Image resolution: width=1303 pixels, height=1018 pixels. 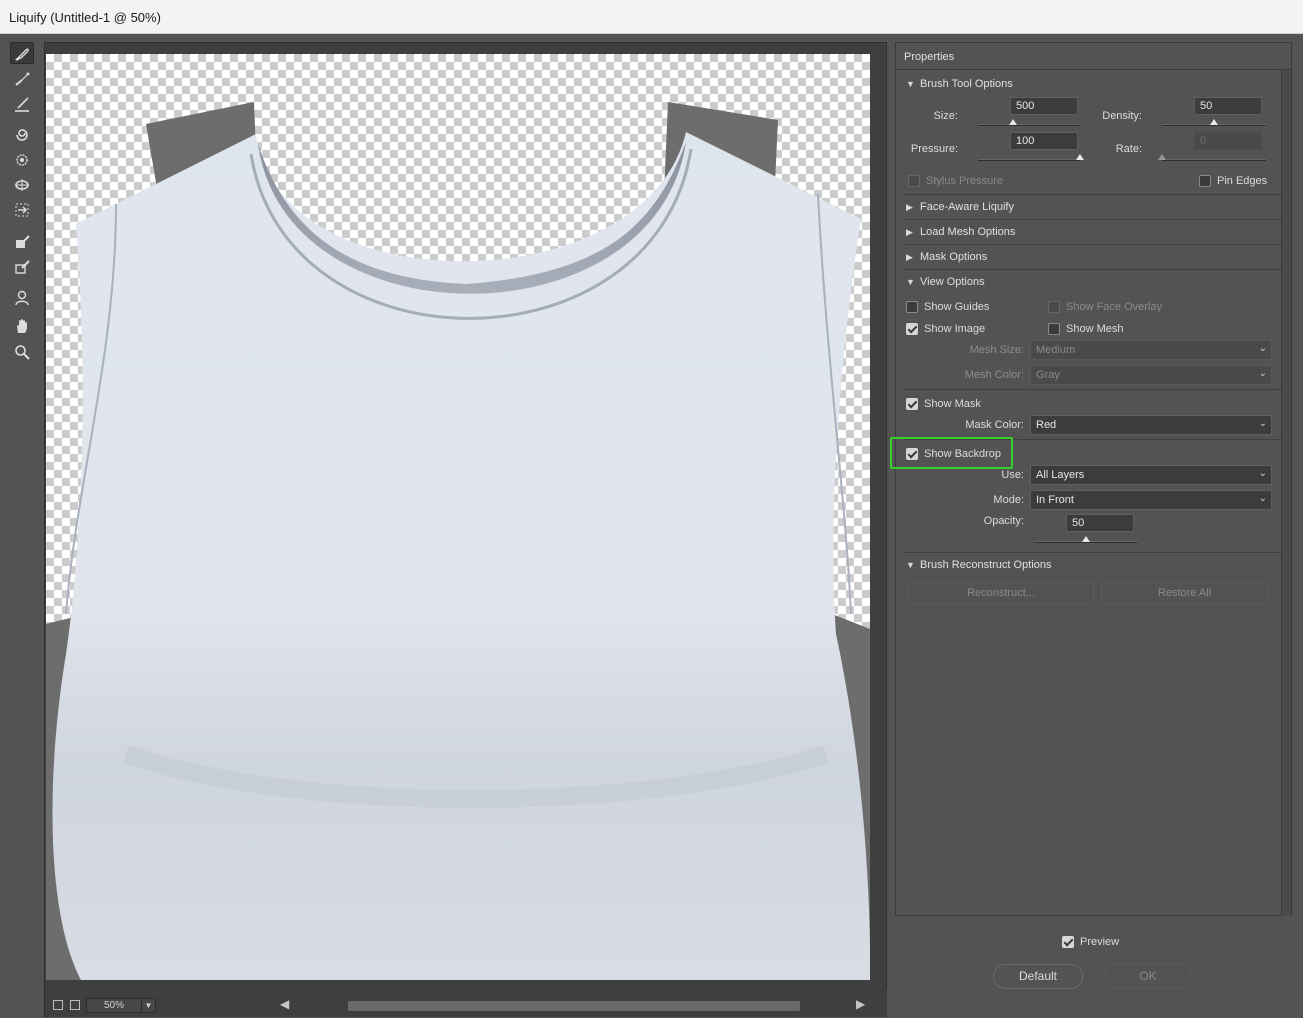 What do you see at coordinates (22, 160) in the screenshot?
I see `pucker-tool-icon` at bounding box center [22, 160].